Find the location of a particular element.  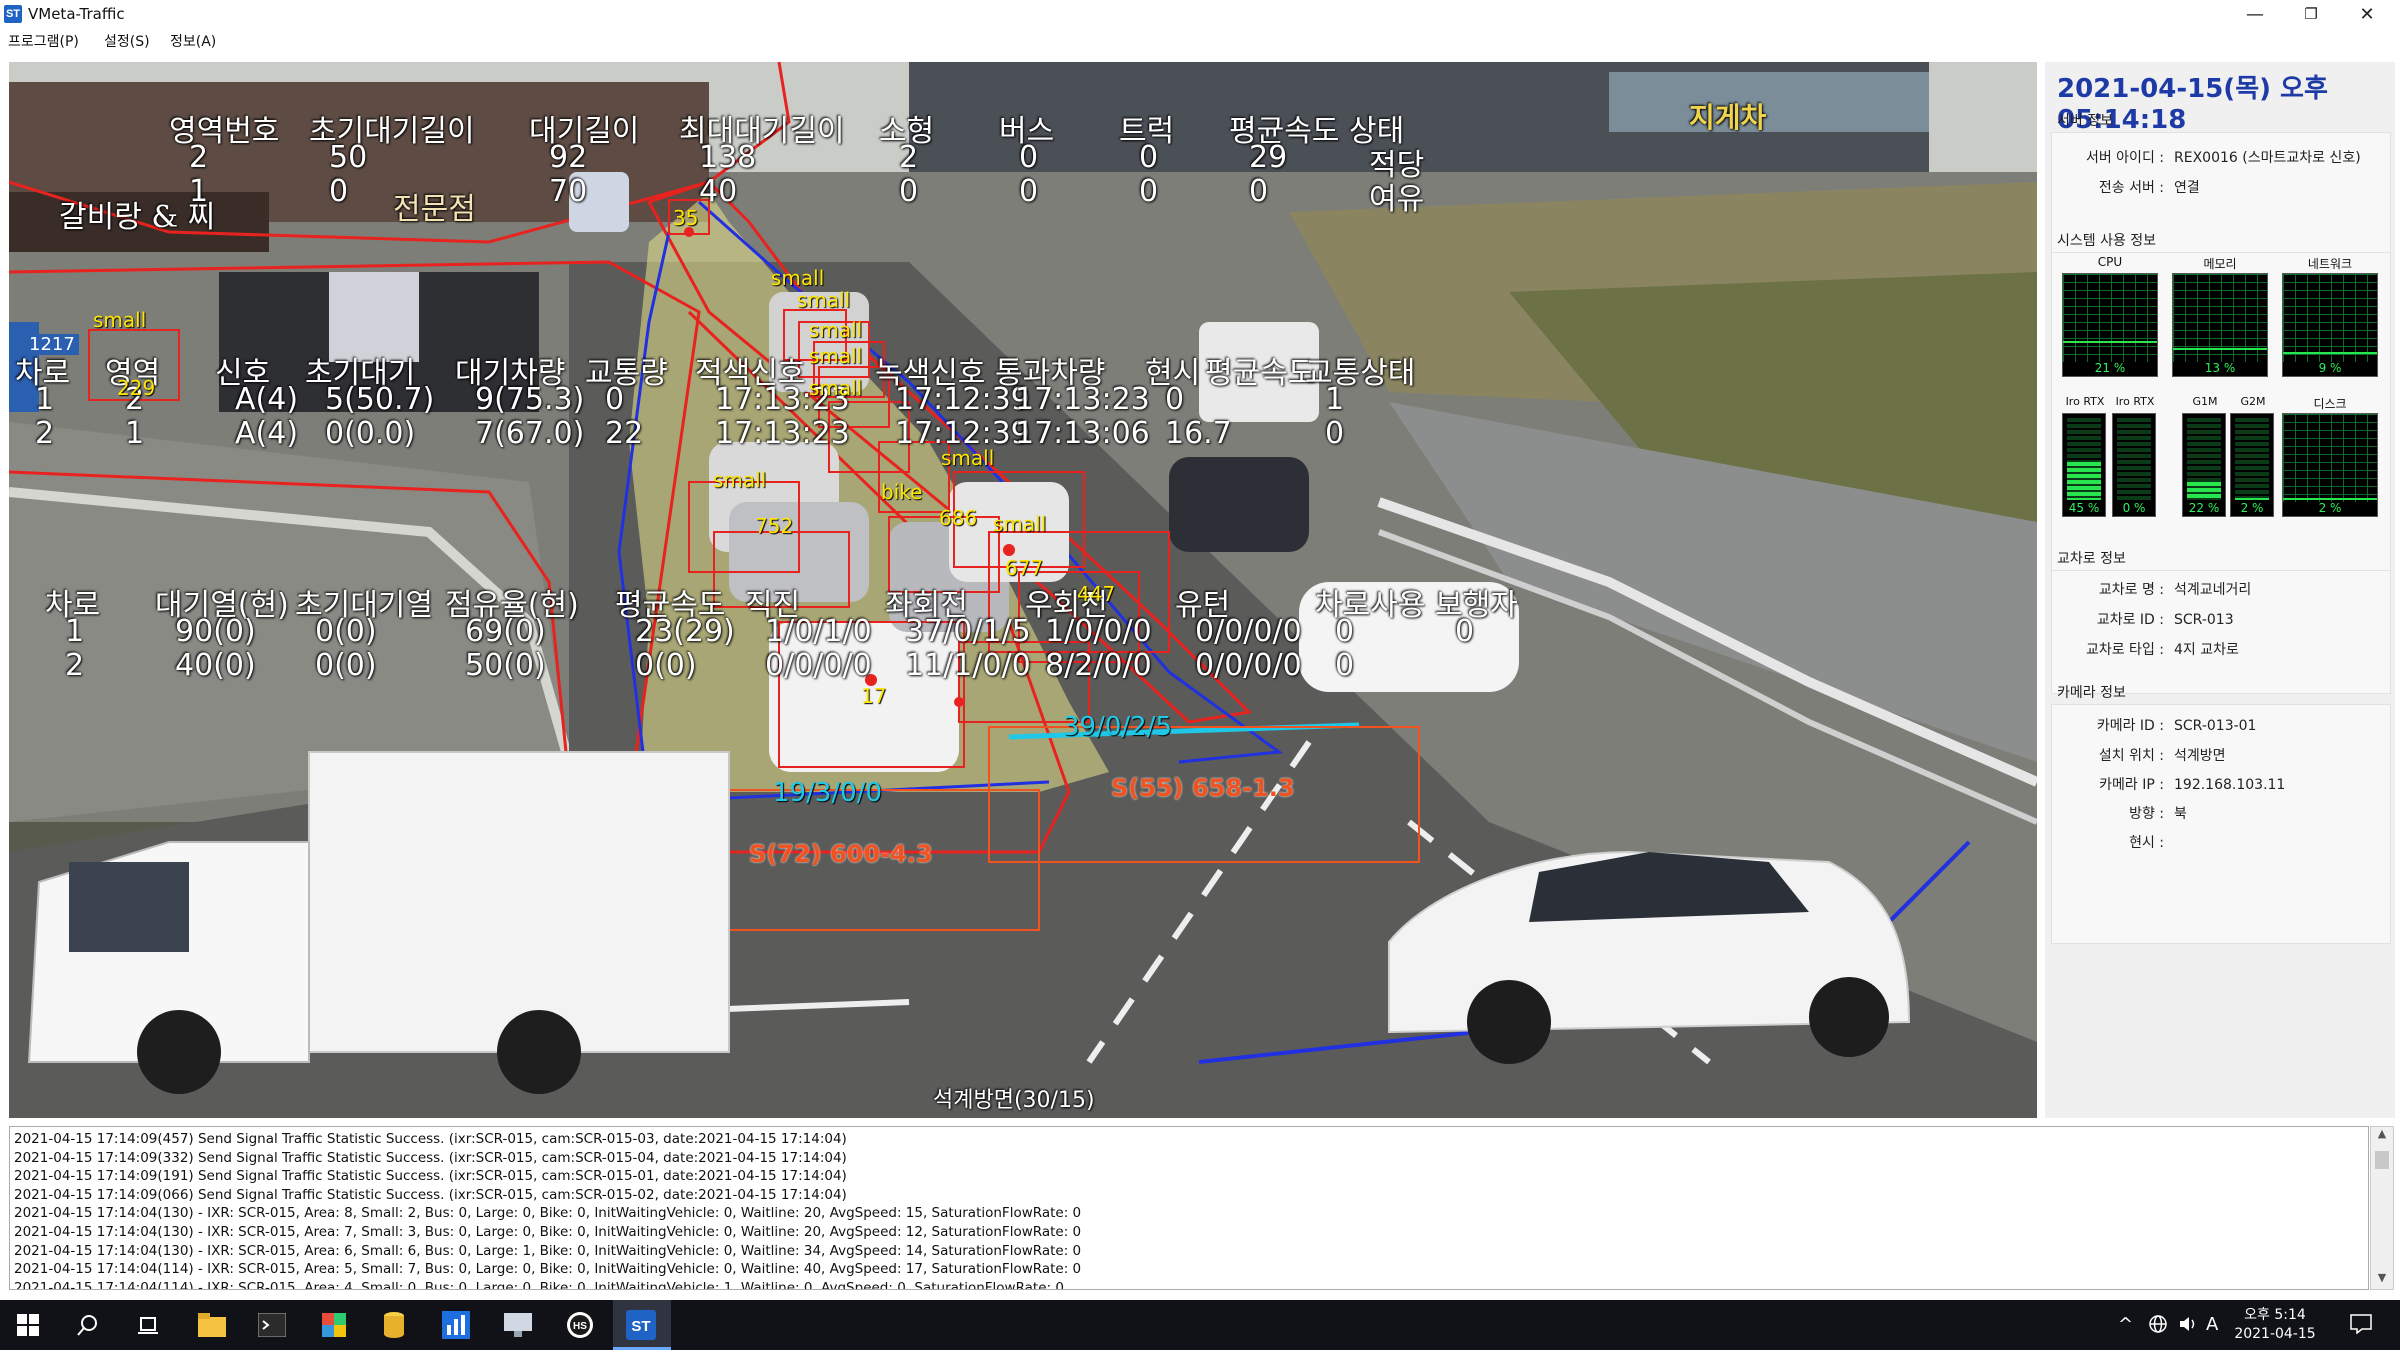

road-sign: 1217 is located at coordinates (52, 344).